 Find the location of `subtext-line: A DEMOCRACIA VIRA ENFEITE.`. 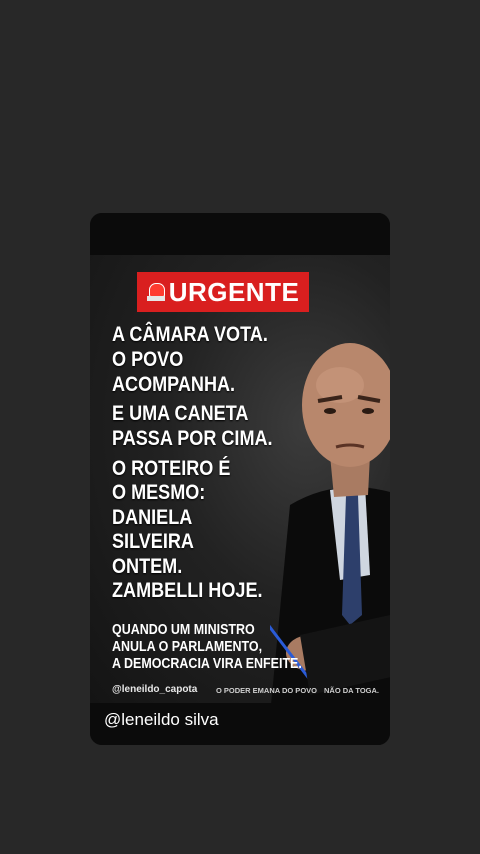

subtext-line: A DEMOCRACIA VIRA ENFEITE. is located at coordinates (207, 664).